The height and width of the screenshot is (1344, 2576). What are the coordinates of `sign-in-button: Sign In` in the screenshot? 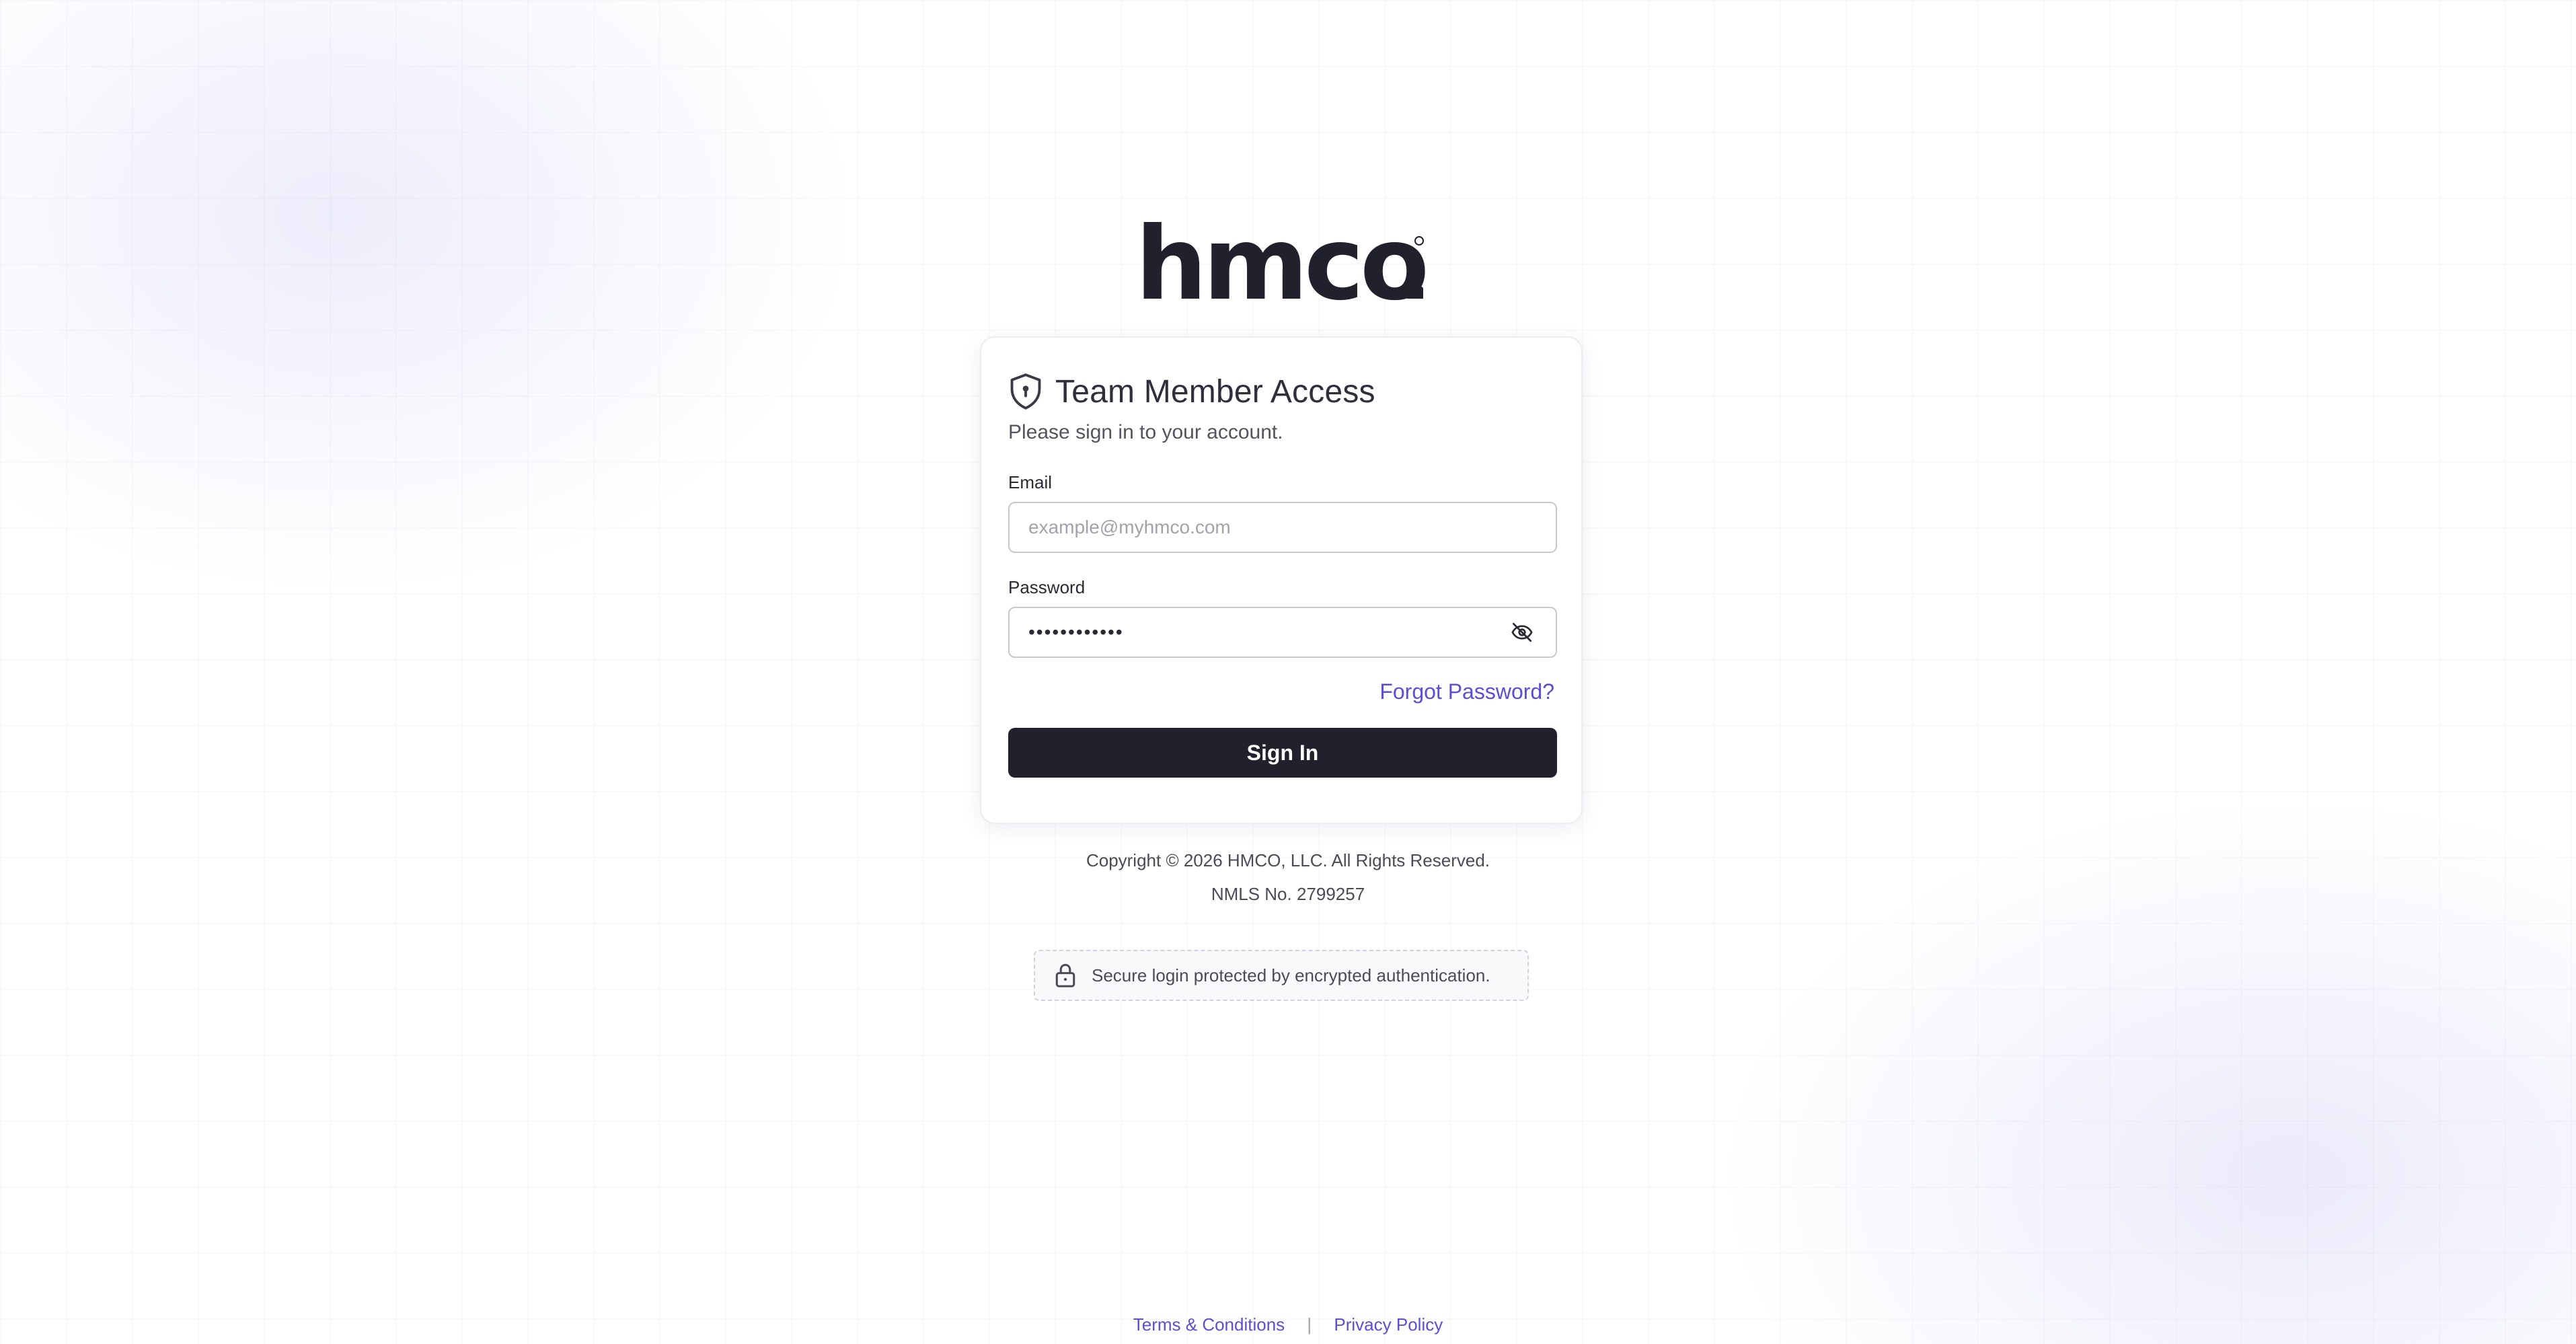 It's located at (1282, 753).